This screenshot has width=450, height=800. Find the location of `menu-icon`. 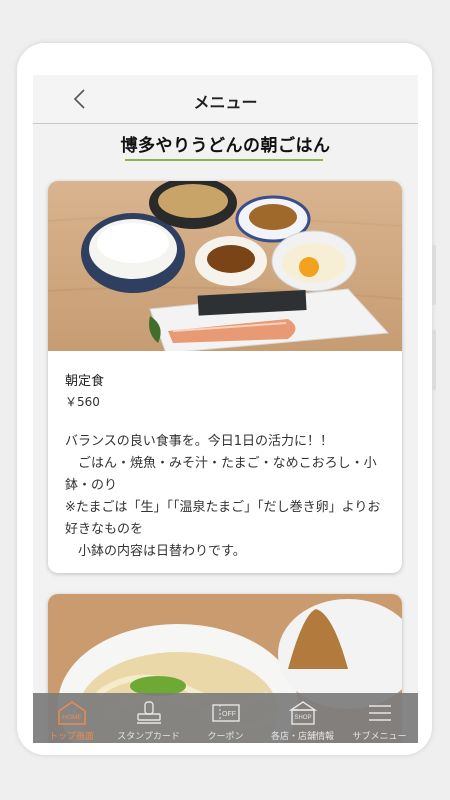

menu-icon is located at coordinates (380, 713).